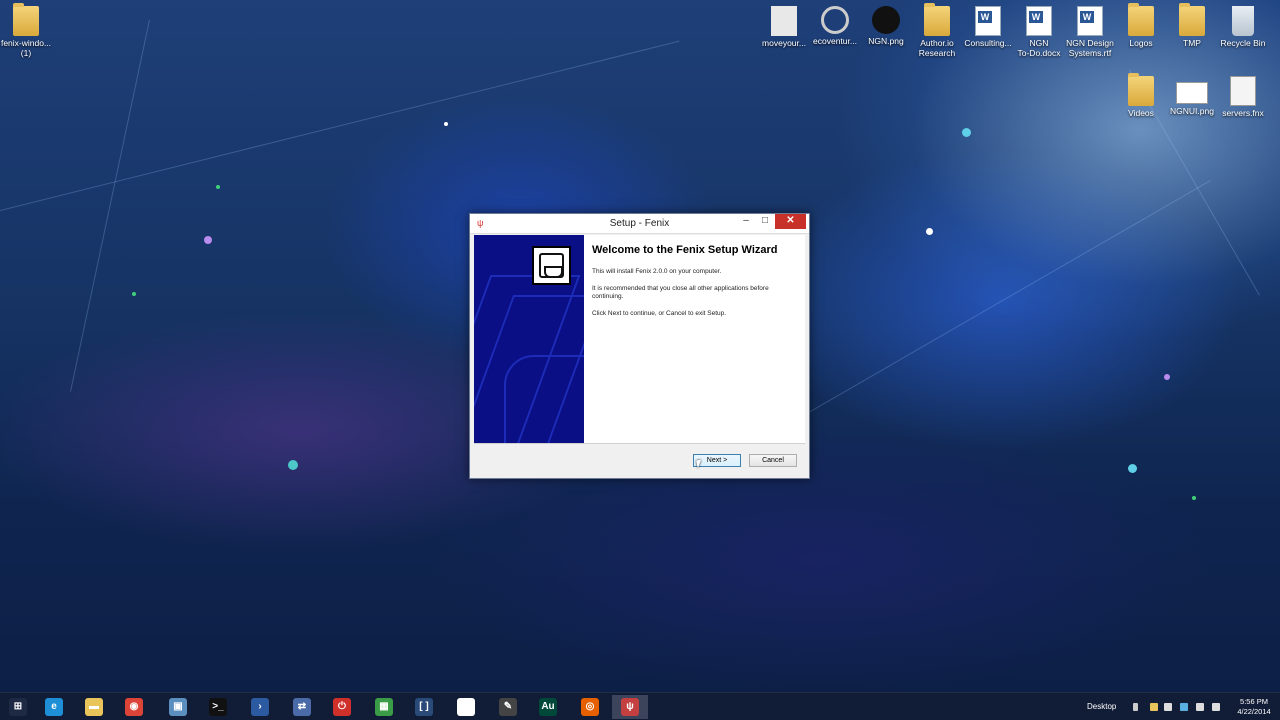 The image size is (1280, 720). Describe the element at coordinates (773, 460) in the screenshot. I see `cancel-button: Cancel` at that location.